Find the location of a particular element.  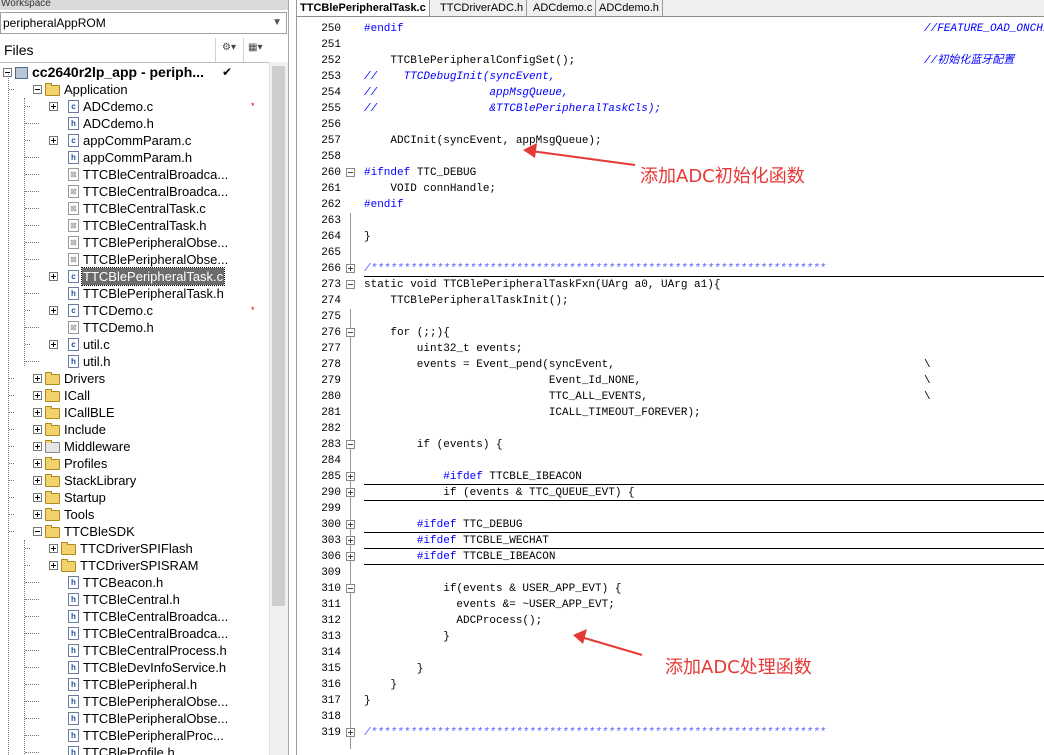

code-line: 318 is located at coordinates (670, 717).